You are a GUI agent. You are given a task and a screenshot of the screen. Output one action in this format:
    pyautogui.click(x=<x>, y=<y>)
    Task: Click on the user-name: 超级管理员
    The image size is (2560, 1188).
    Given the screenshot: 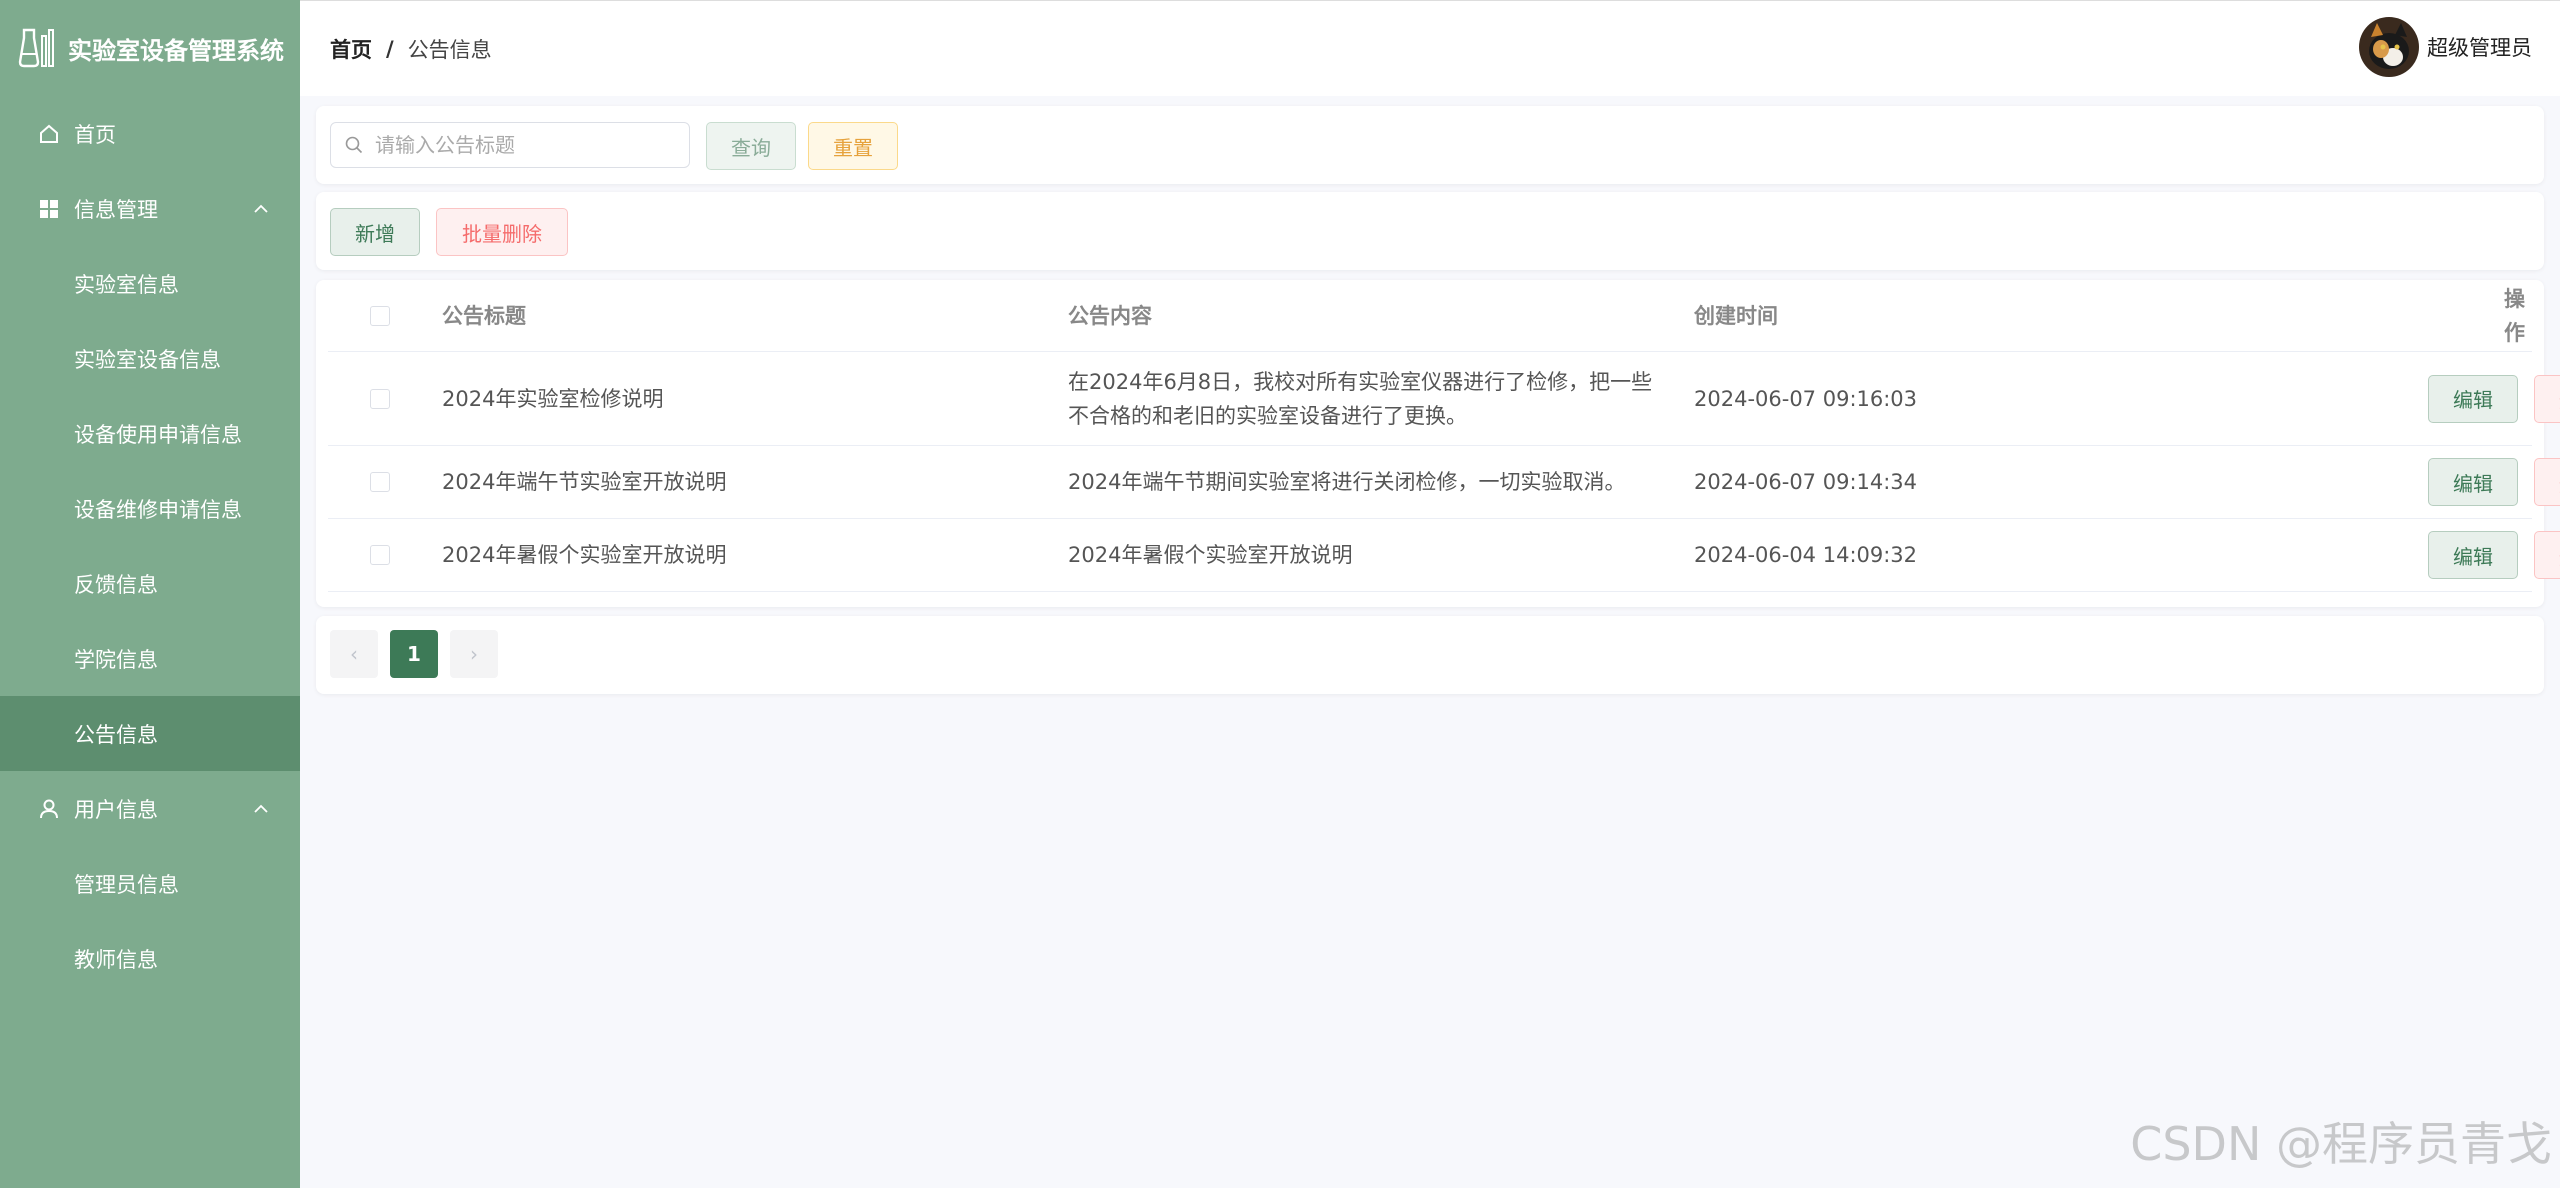 What is the action you would take?
    pyautogui.click(x=2479, y=47)
    